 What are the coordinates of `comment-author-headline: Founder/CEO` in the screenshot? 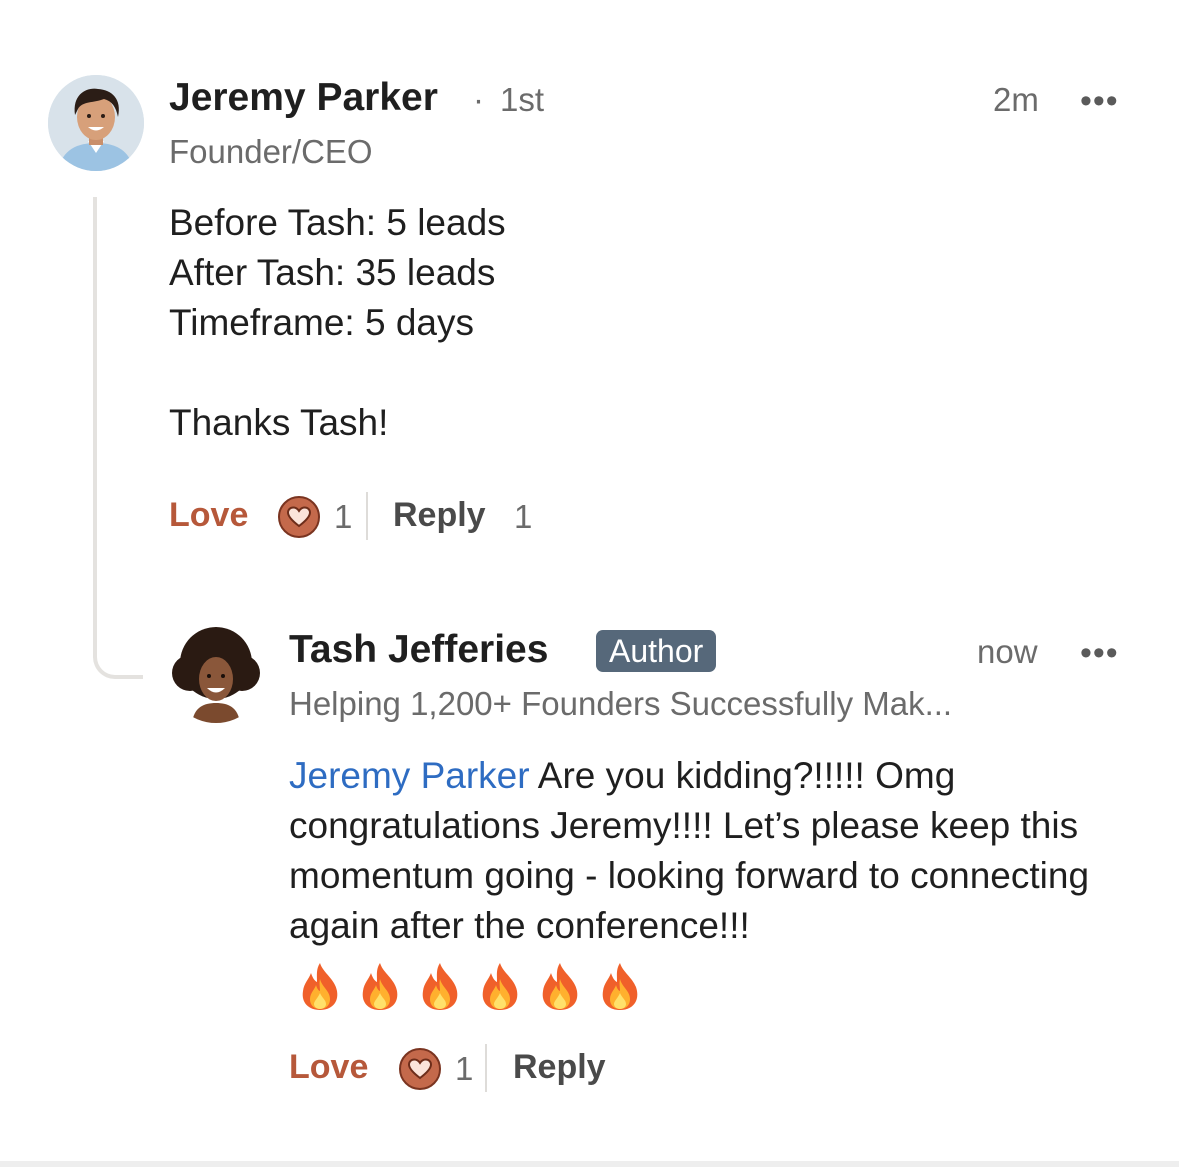 It's located at (271, 151).